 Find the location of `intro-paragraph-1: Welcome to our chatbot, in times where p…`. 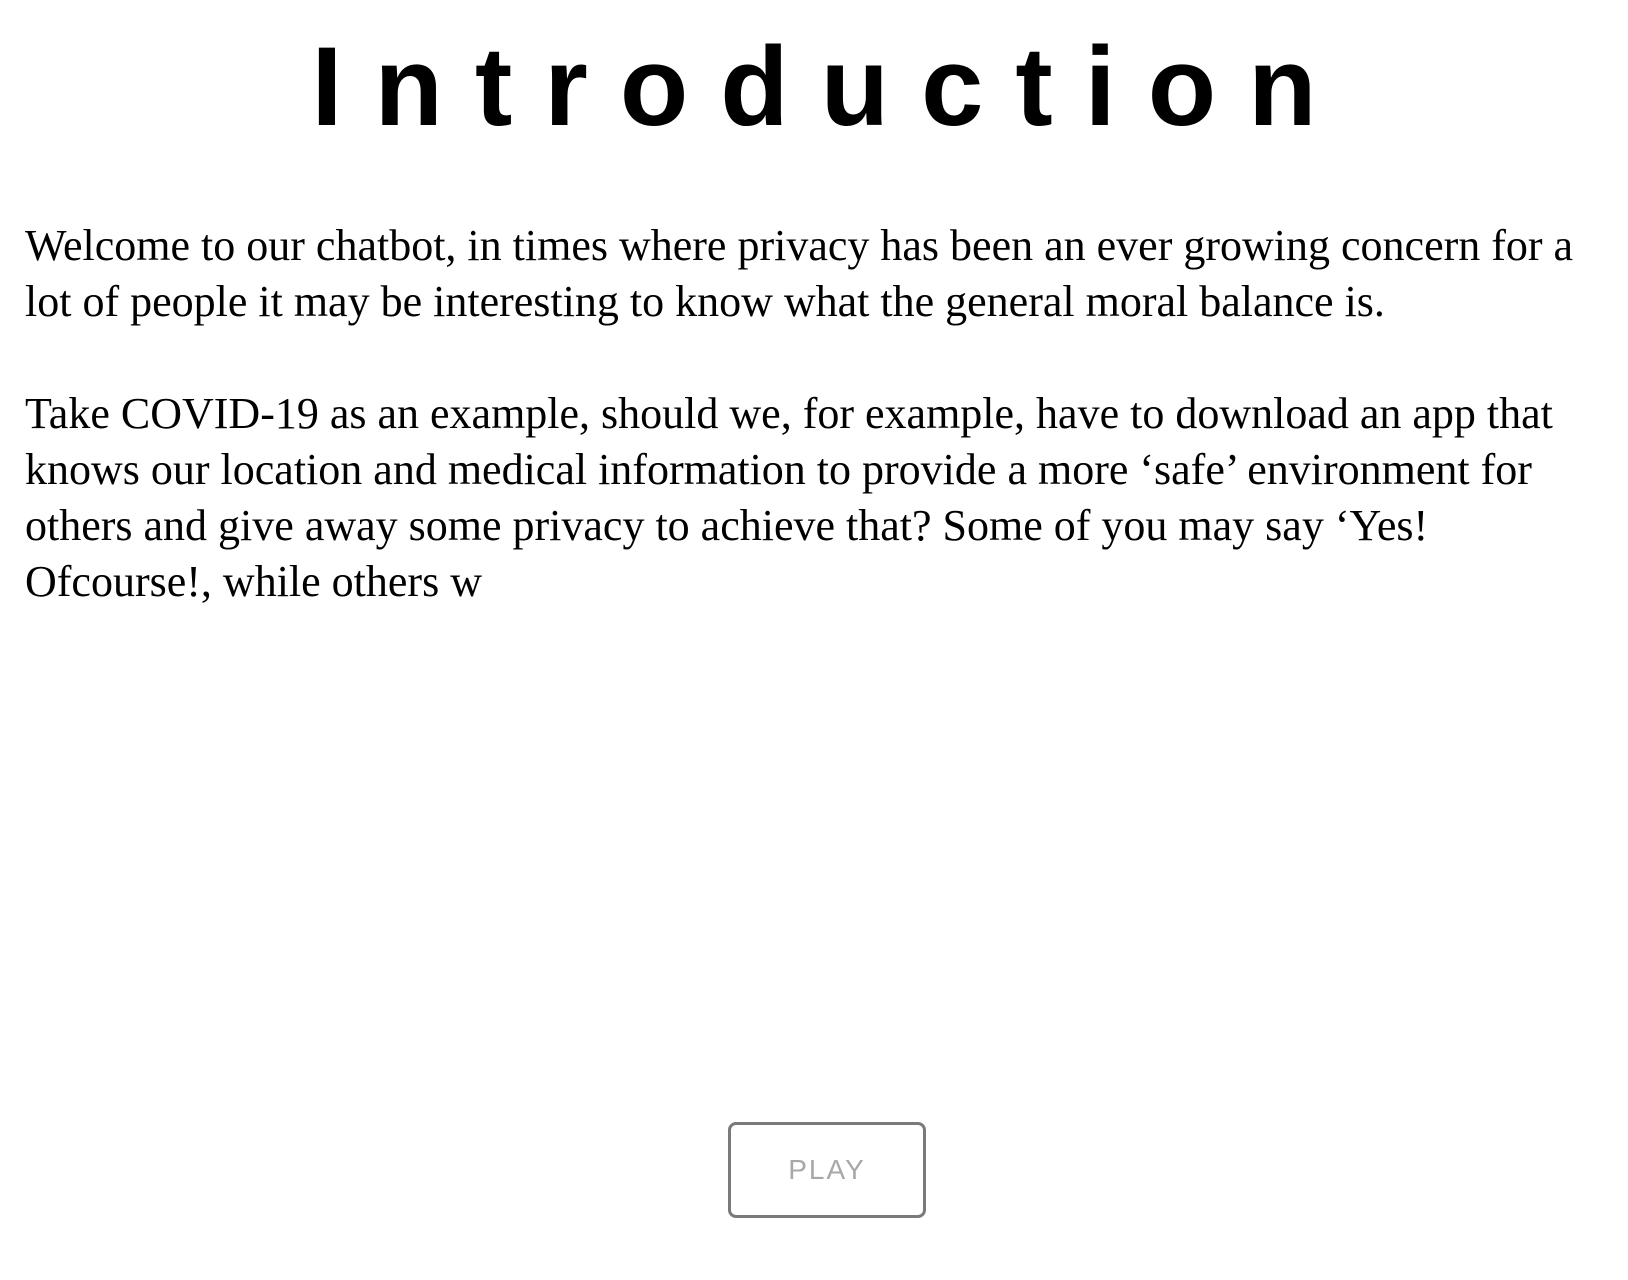

intro-paragraph-1: Welcome to our chatbot, in times where p… is located at coordinates (799, 273).